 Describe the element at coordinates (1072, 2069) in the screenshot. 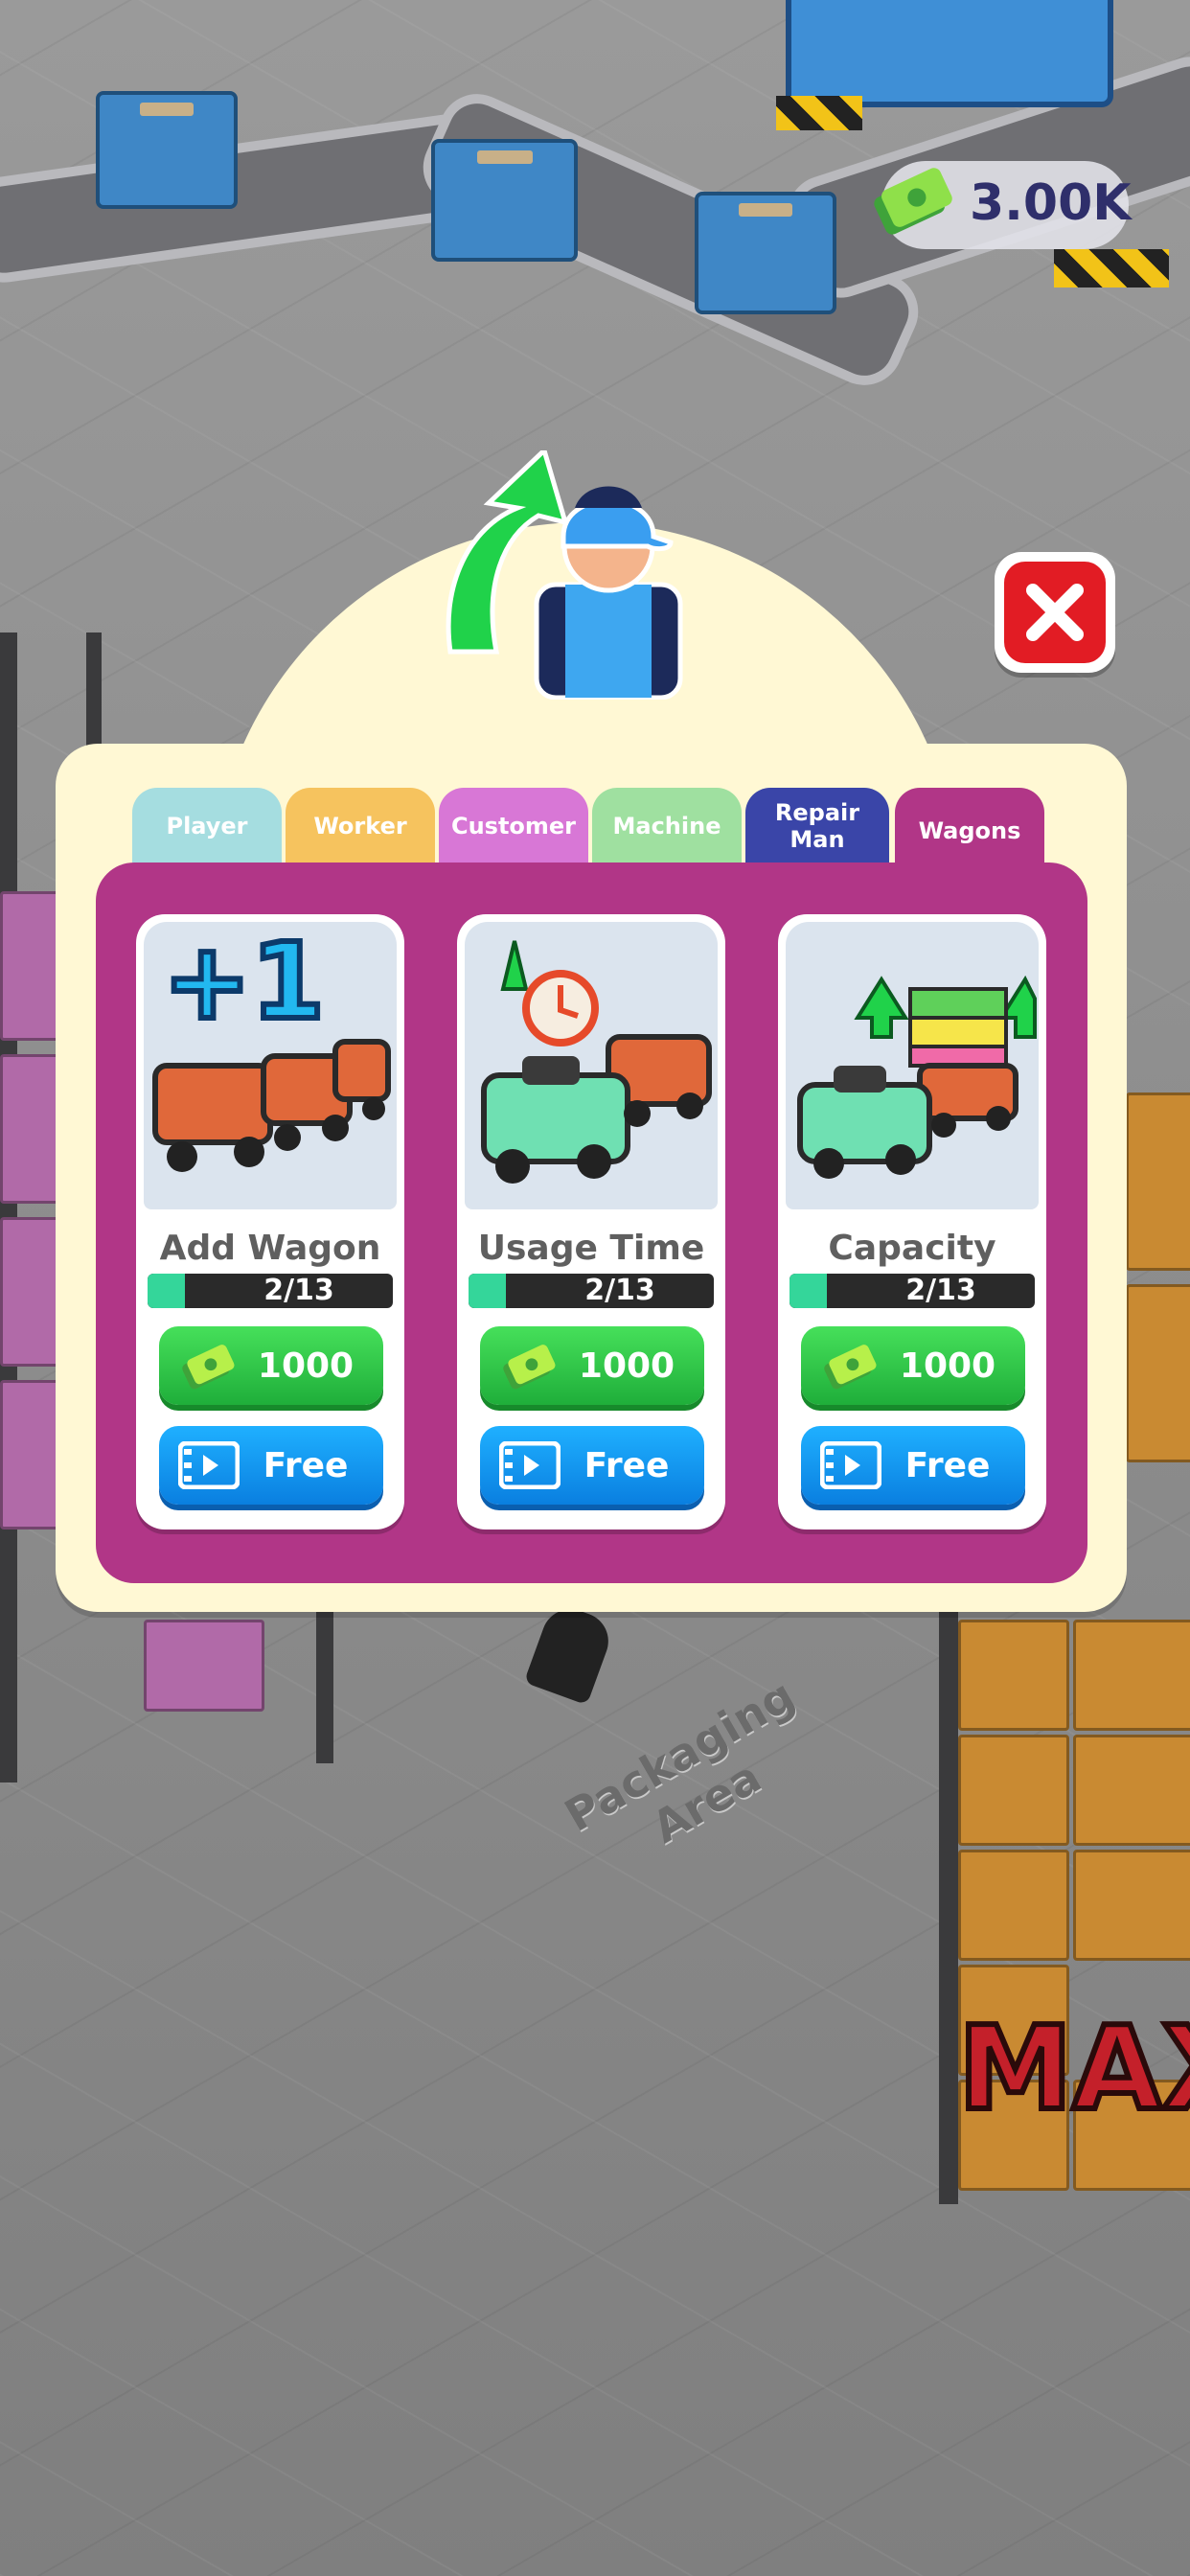

I see `max-capacity-label: MAX` at that location.